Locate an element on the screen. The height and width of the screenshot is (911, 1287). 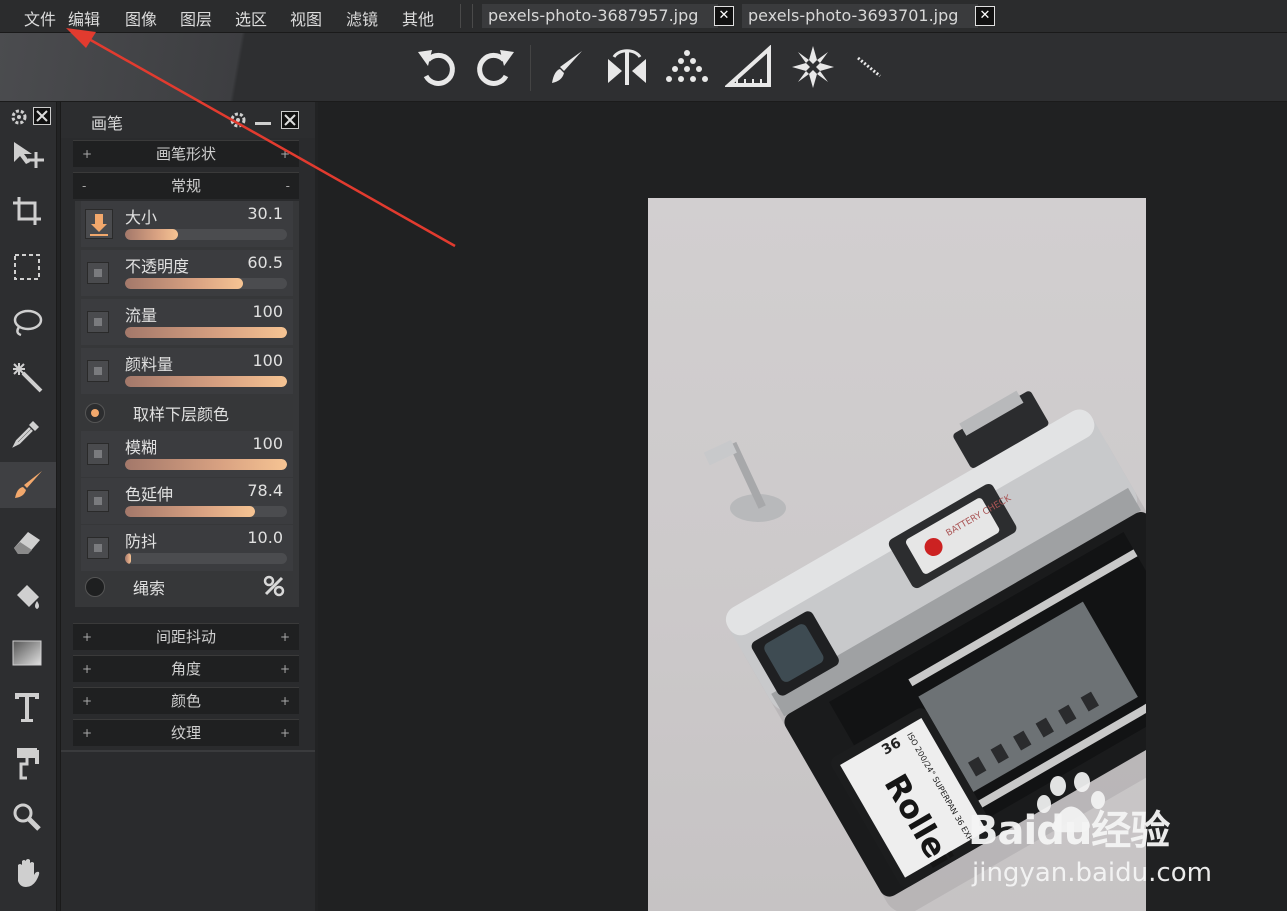
arrow-line is located at coordinates (267, 140).